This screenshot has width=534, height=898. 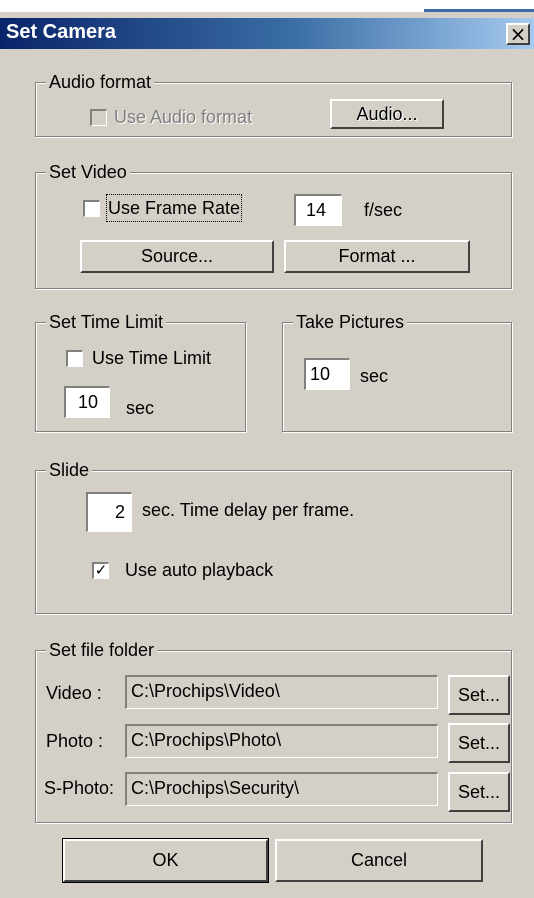 I want to click on use-time-limit-checkbox, so click(x=74, y=358).